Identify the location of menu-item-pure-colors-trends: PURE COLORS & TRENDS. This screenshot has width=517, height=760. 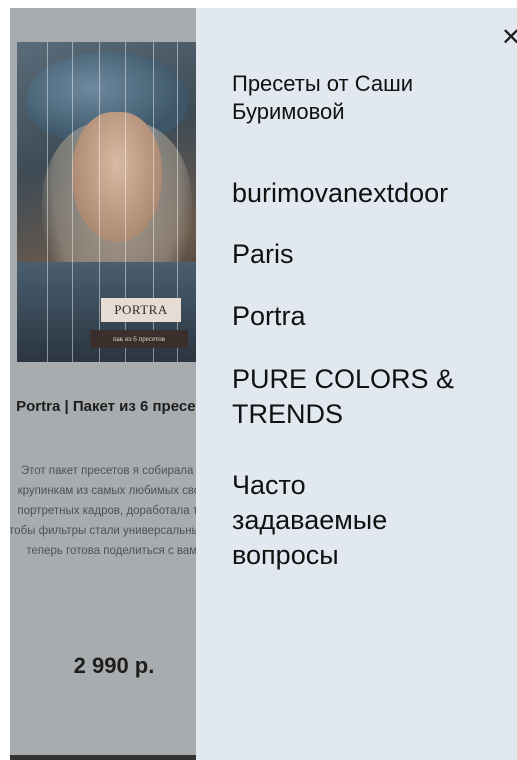
(367, 397).